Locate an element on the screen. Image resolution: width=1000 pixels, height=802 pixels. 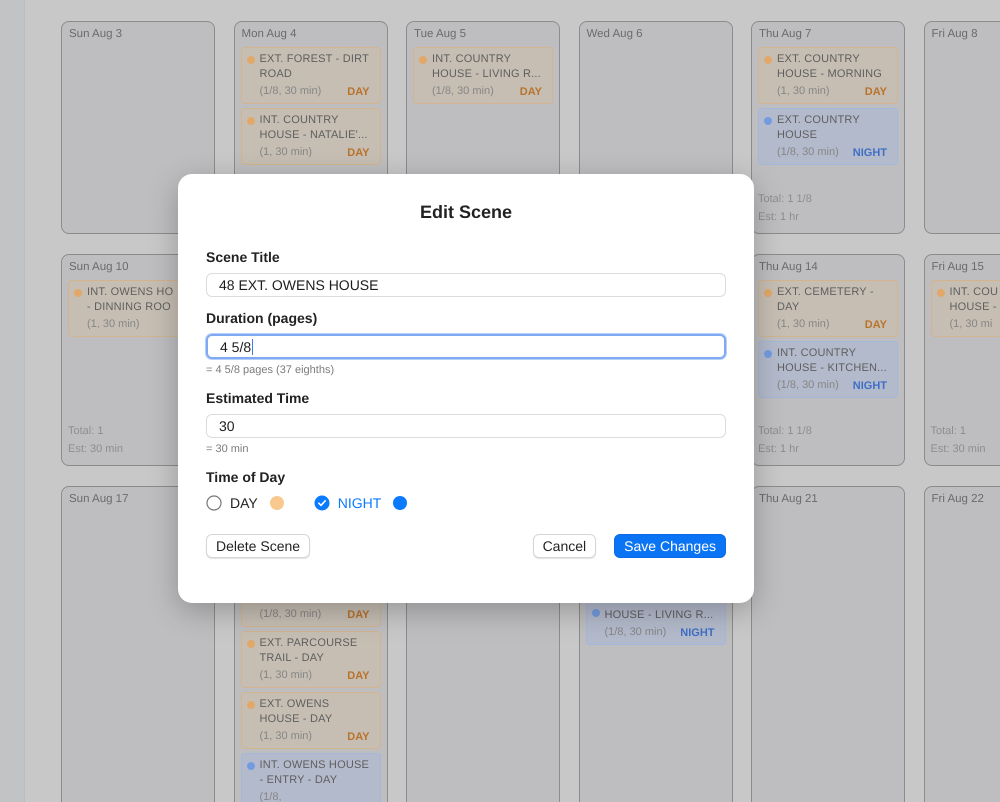
scene-title: EXT. OWENS HOUSE - DAY is located at coordinates (297, 712).